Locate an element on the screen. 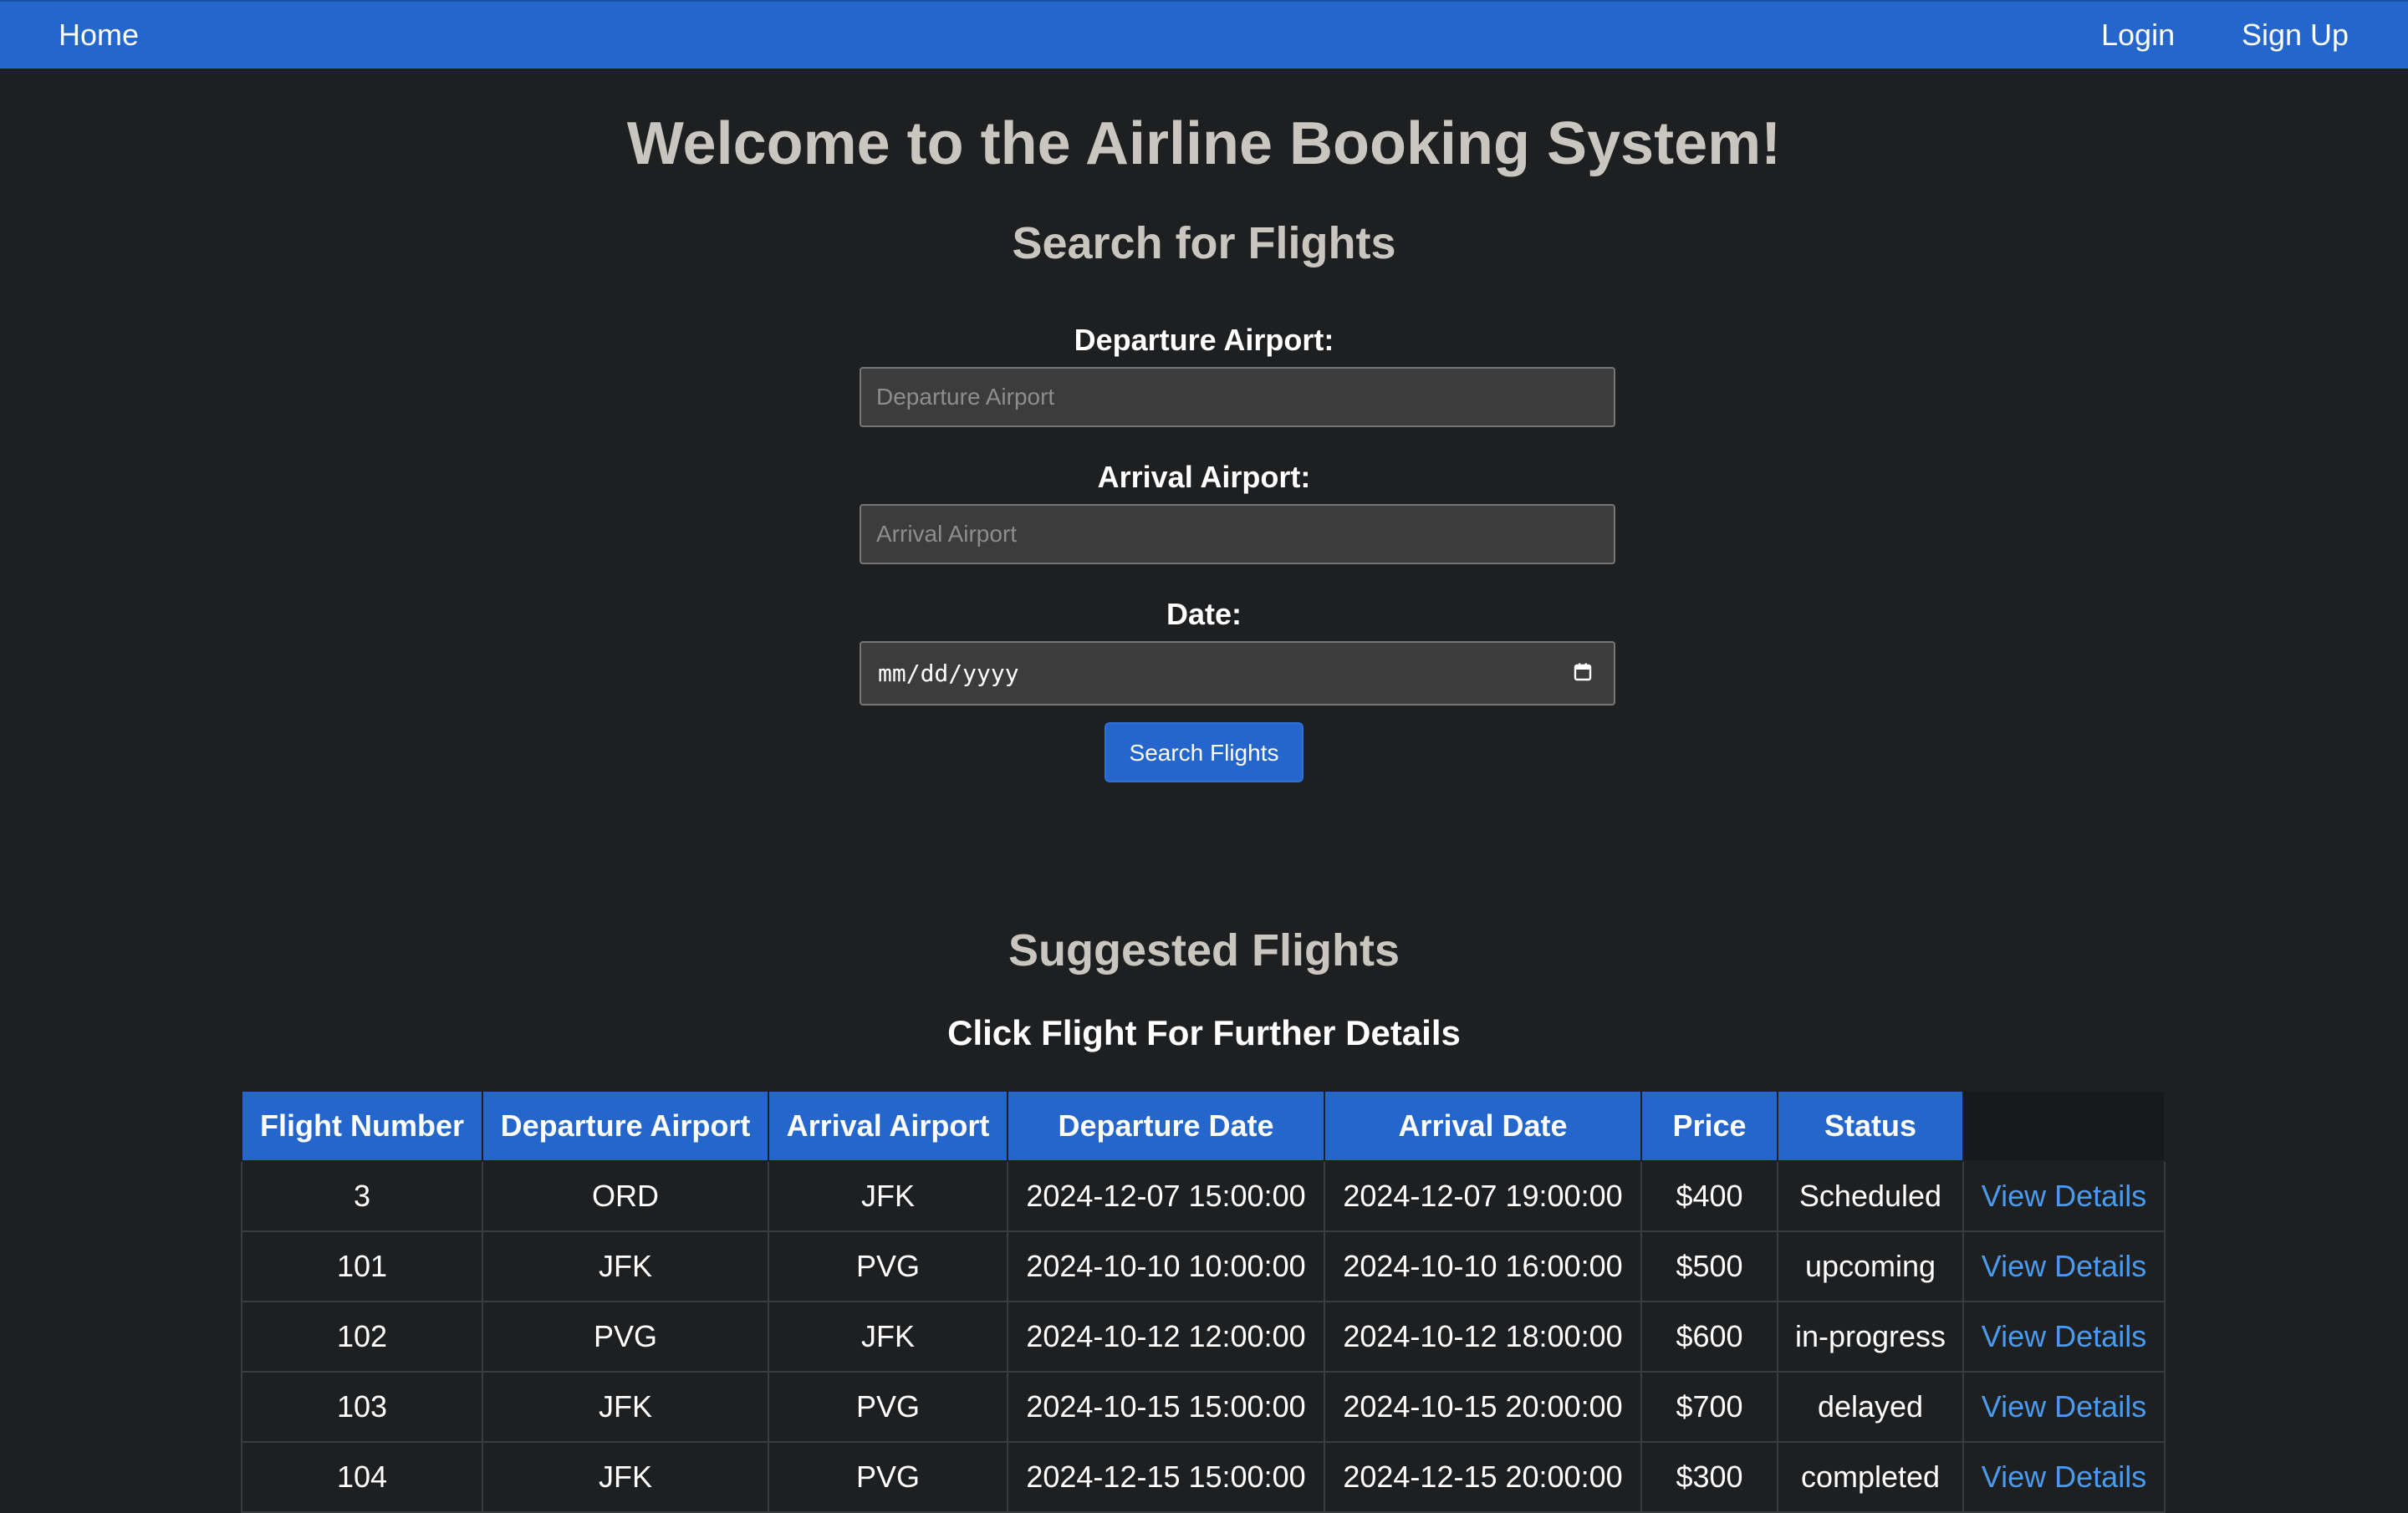 Image resolution: width=2408 pixels, height=1513 pixels. cell-departure-date: 2024-10-12 12:00:00 is located at coordinates (1166, 1337).